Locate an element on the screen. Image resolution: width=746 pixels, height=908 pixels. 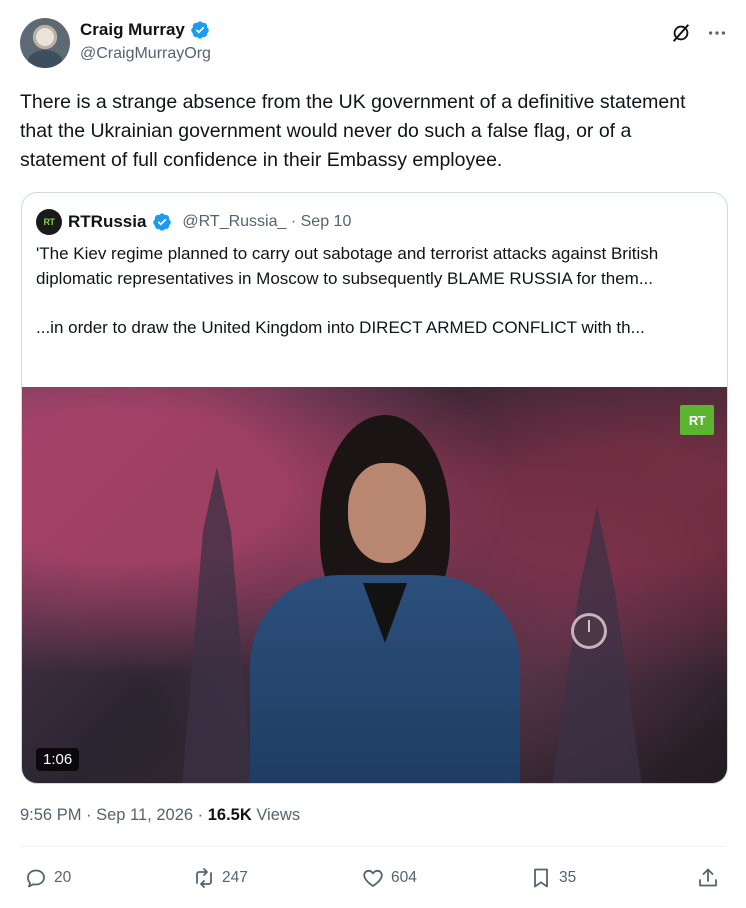
action-bar: 20 247 604 35 is located at coordinates (374, 881).